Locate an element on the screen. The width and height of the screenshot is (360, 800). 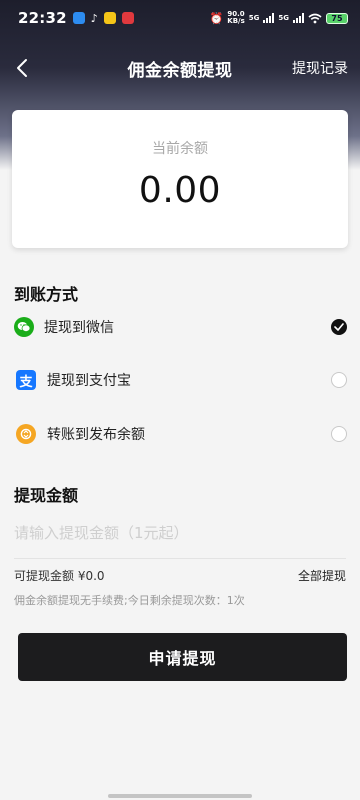
status-right: ⏰ 90.0 KB/s 5G 5G 75 is located at coordinates (279, 18).